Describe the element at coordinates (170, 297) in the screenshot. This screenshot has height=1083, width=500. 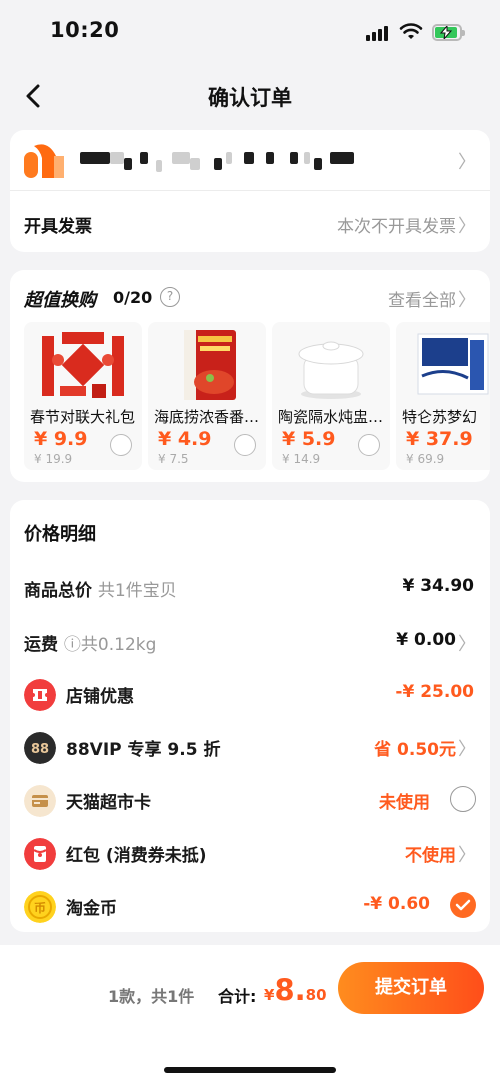
I see `help-icon: ?` at that location.